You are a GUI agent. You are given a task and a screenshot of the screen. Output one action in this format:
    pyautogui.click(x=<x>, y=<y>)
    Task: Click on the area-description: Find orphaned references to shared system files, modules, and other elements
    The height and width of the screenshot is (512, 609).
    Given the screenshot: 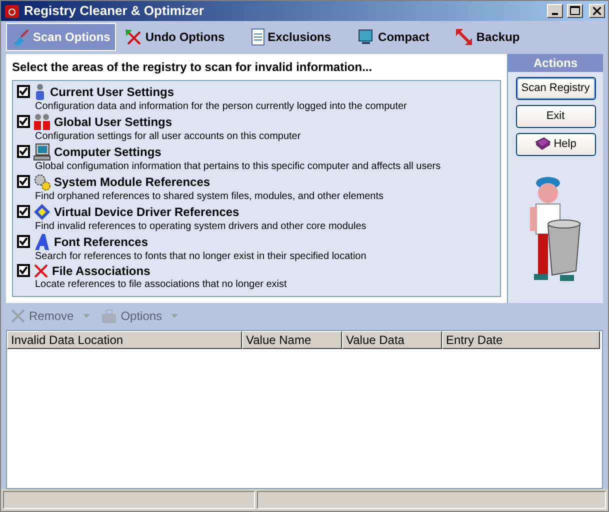 What is the action you would take?
    pyautogui.click(x=210, y=196)
    